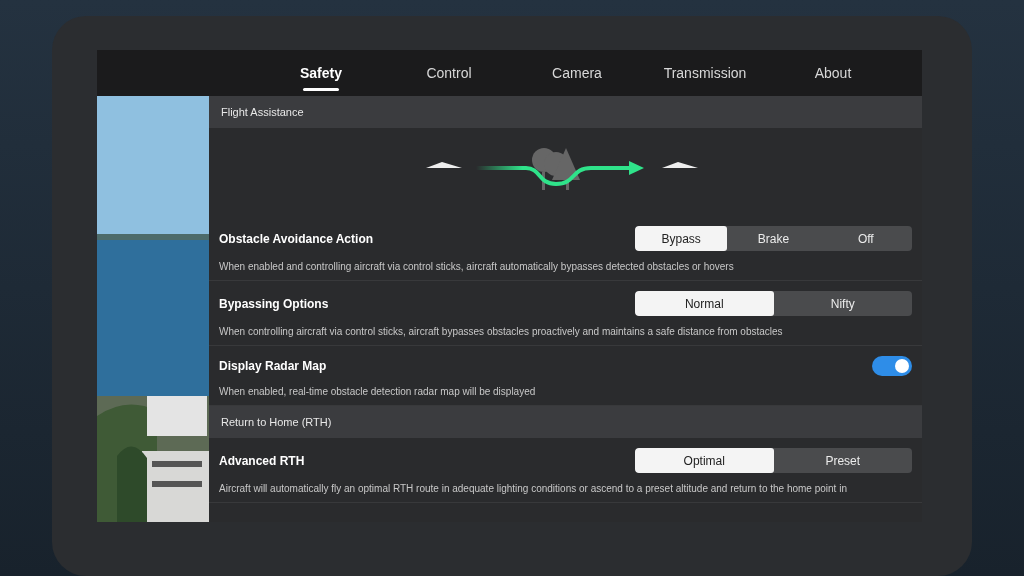 The height and width of the screenshot is (576, 1024). Describe the element at coordinates (705, 73) in the screenshot. I see `tab: Transmission` at that location.